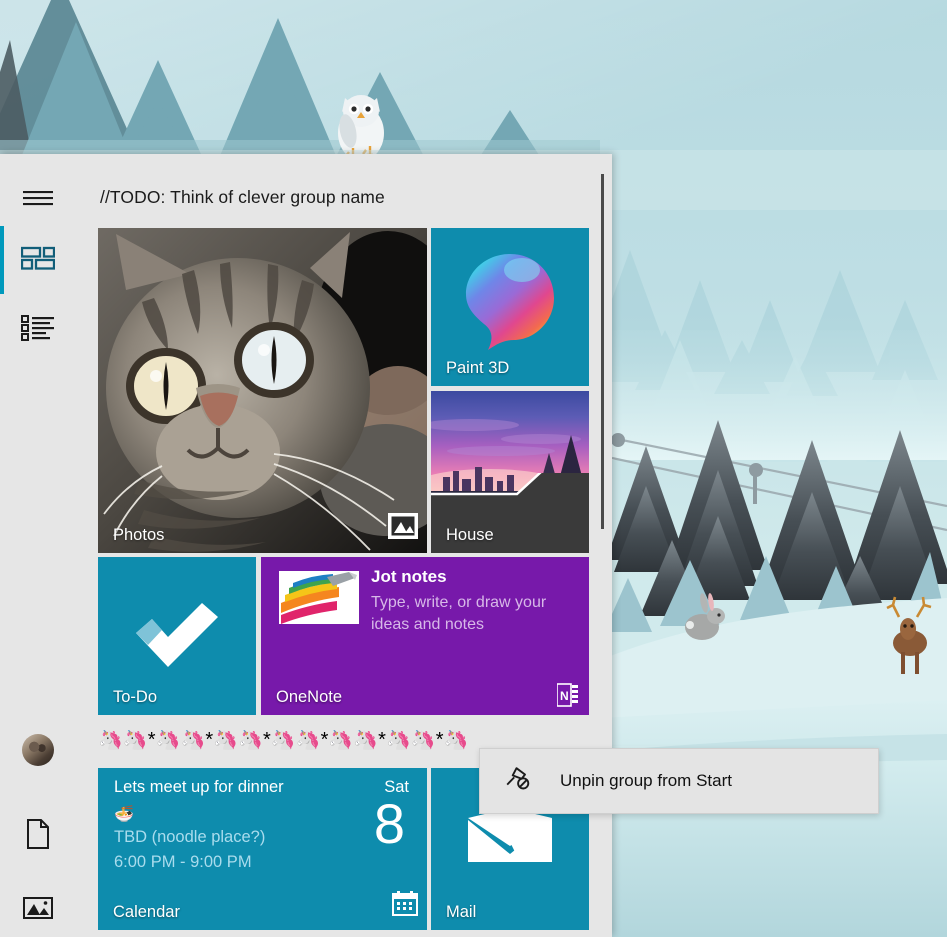 Image resolution: width=947 pixels, height=937 pixels. Describe the element at coordinates (409, 576) in the screenshot. I see `onenote-live-title: Jot notes` at that location.